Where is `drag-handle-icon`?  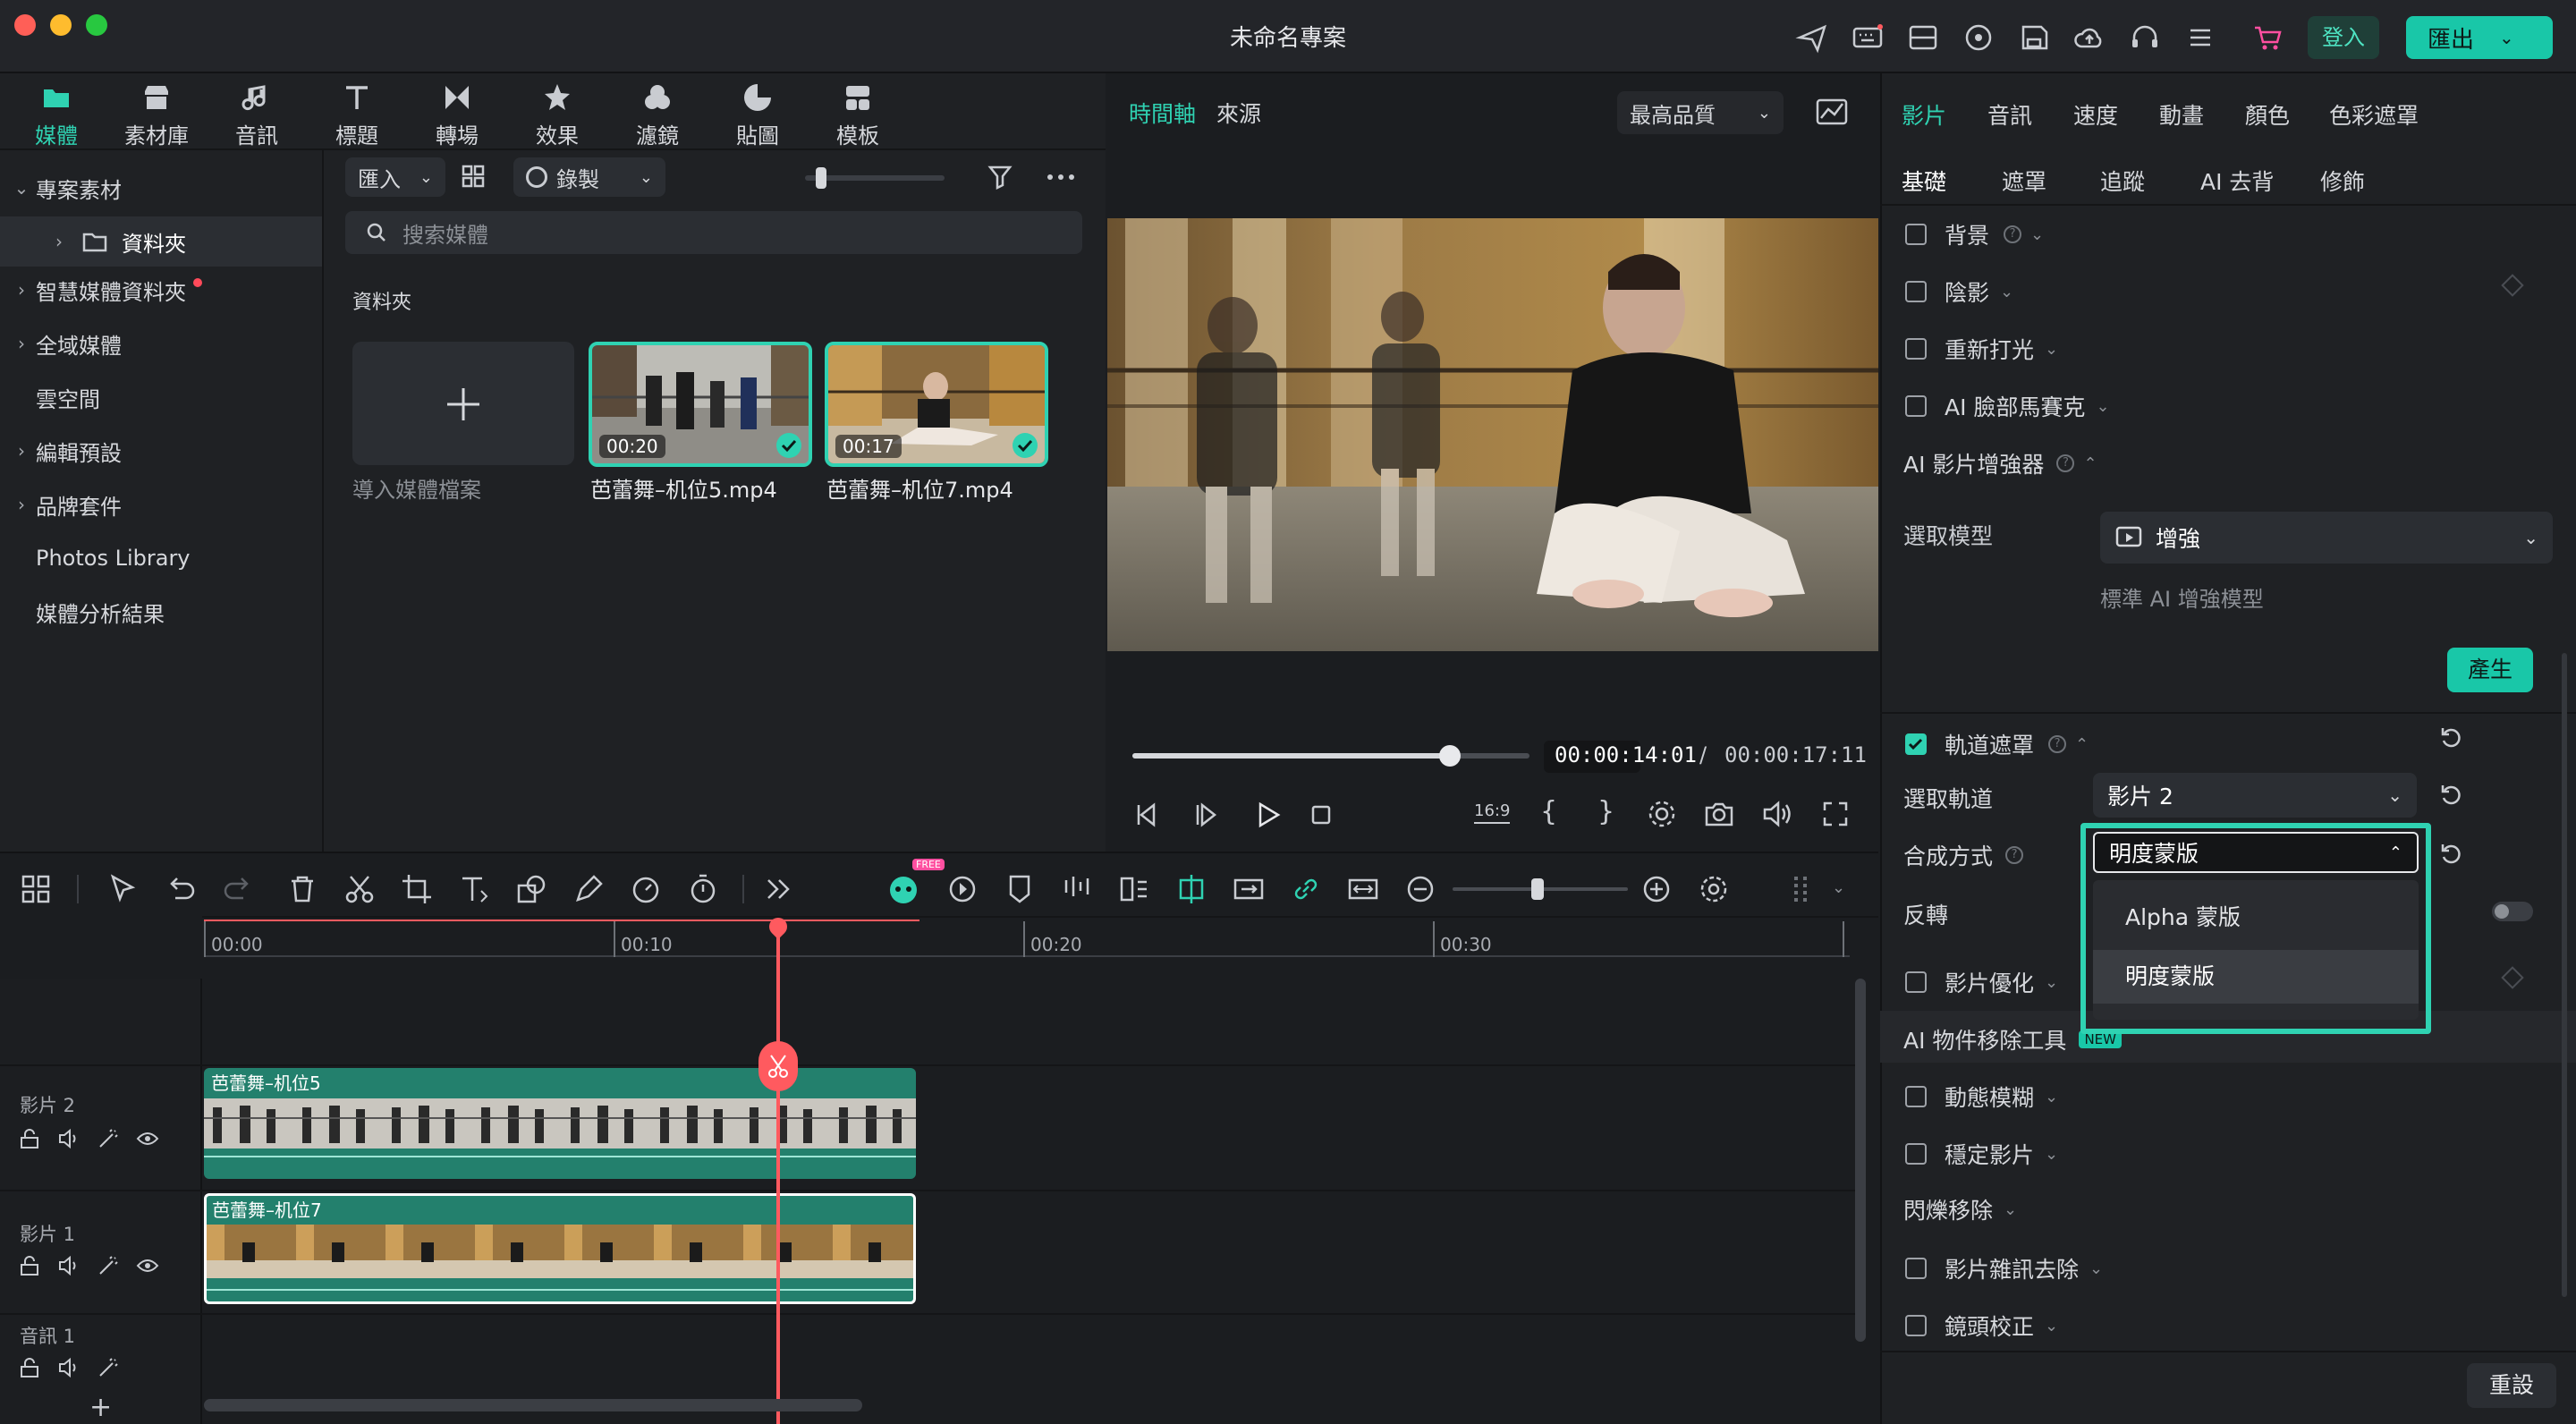 drag-handle-icon is located at coordinates (1801, 889).